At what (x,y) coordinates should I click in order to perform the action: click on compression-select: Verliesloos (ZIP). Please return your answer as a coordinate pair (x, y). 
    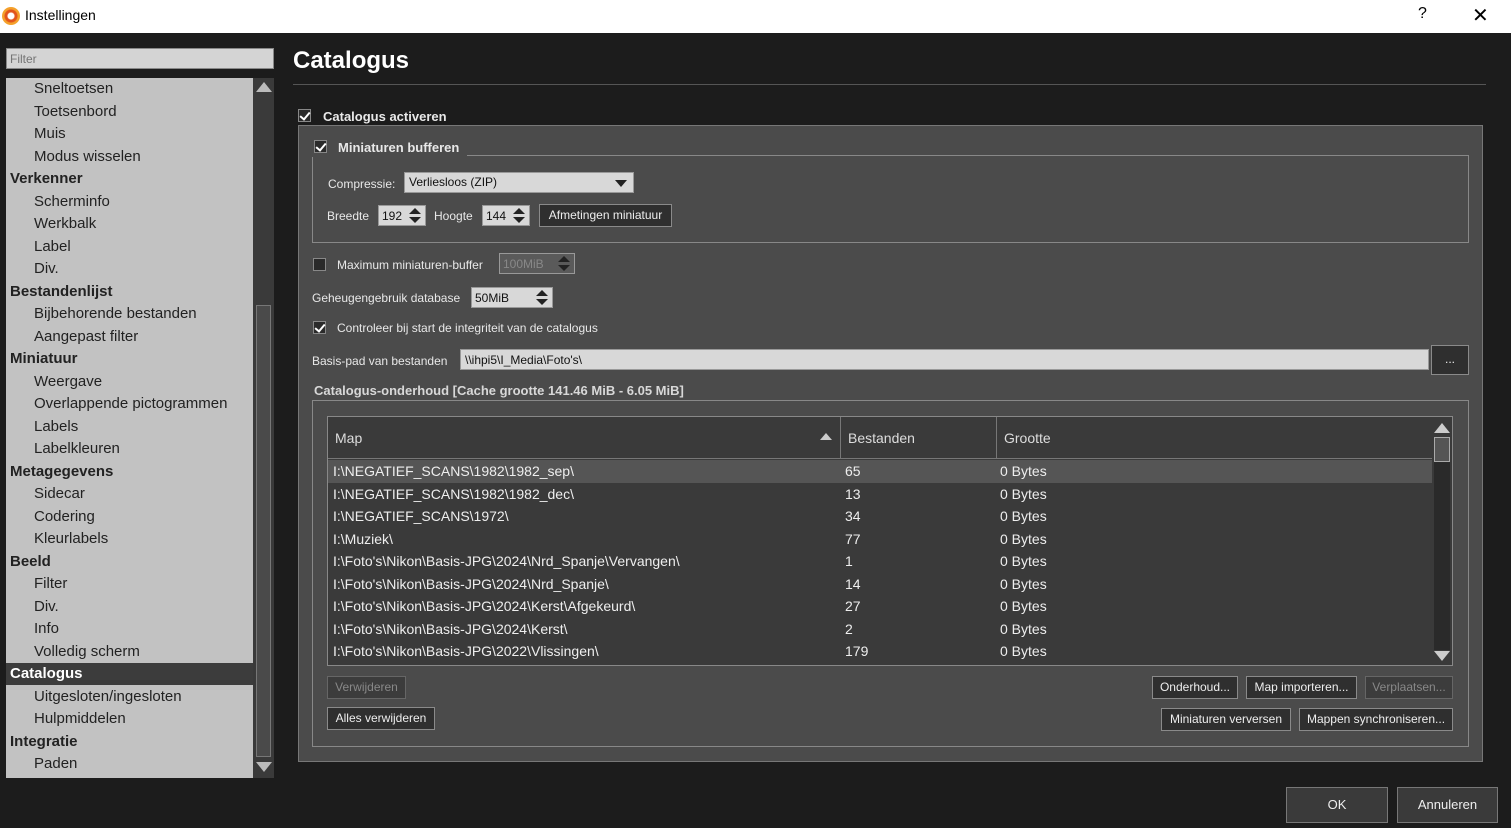
    Looking at the image, I should click on (519, 182).